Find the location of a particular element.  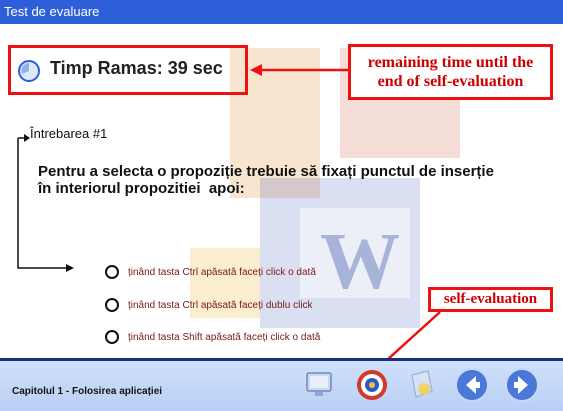

target-icon is located at coordinates (372, 385).